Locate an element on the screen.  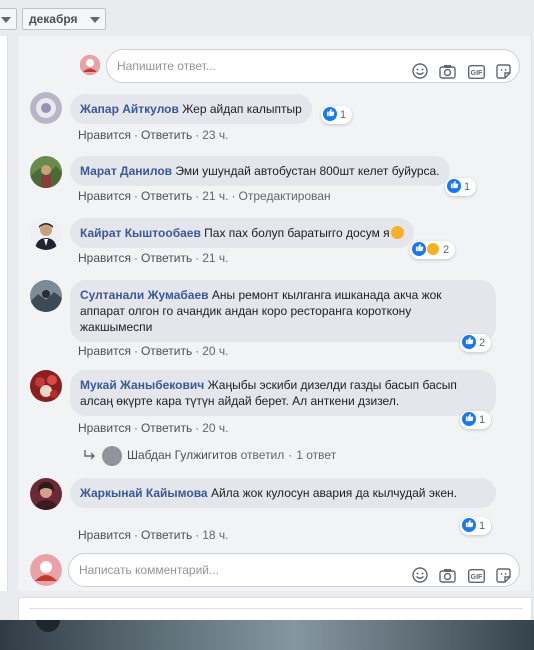
comment-author: Жапар Айткулов is located at coordinates (129, 109).